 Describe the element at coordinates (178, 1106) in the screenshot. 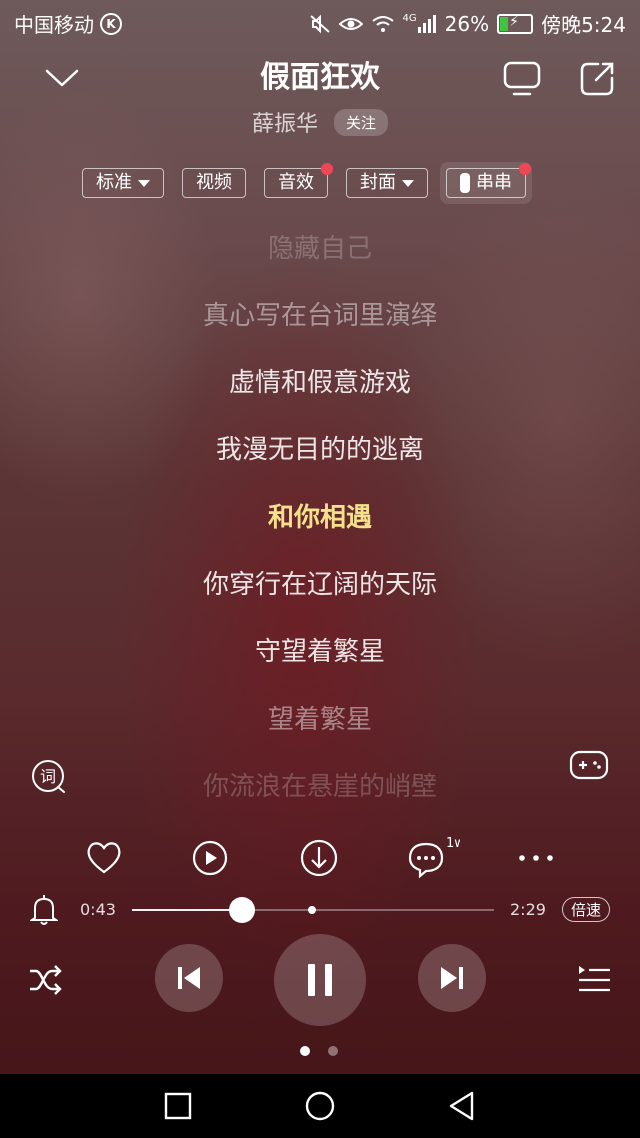

I see `recent-apps-square-icon` at that location.